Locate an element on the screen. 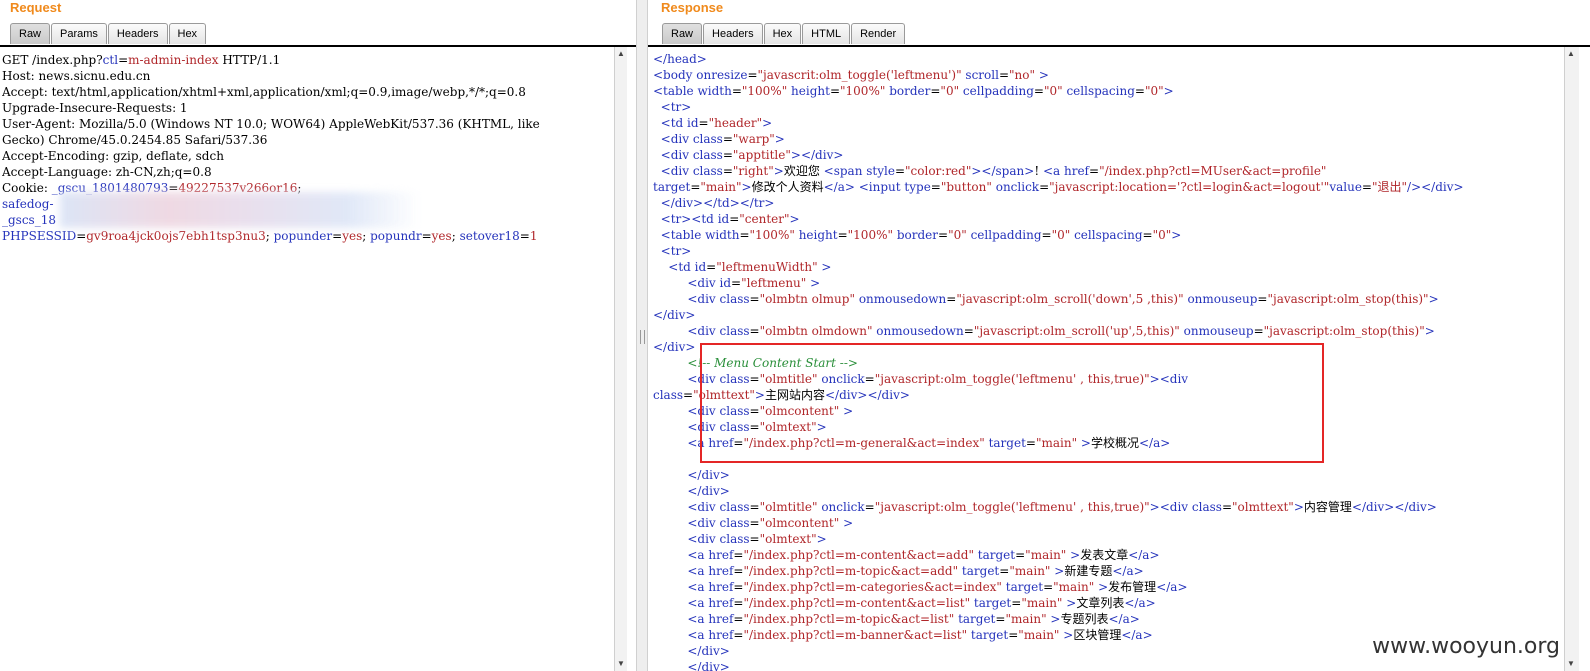  code-token: "退出" is located at coordinates (1389, 187).